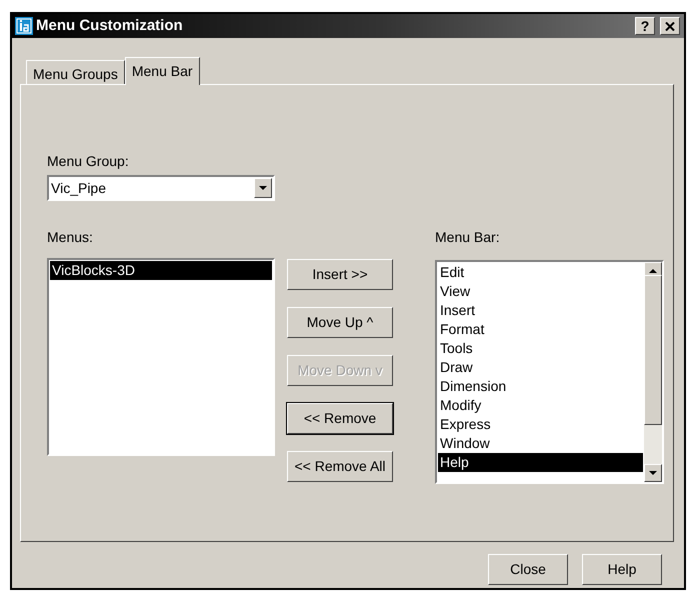  Describe the element at coordinates (645, 26) in the screenshot. I see `help-button: ?` at that location.